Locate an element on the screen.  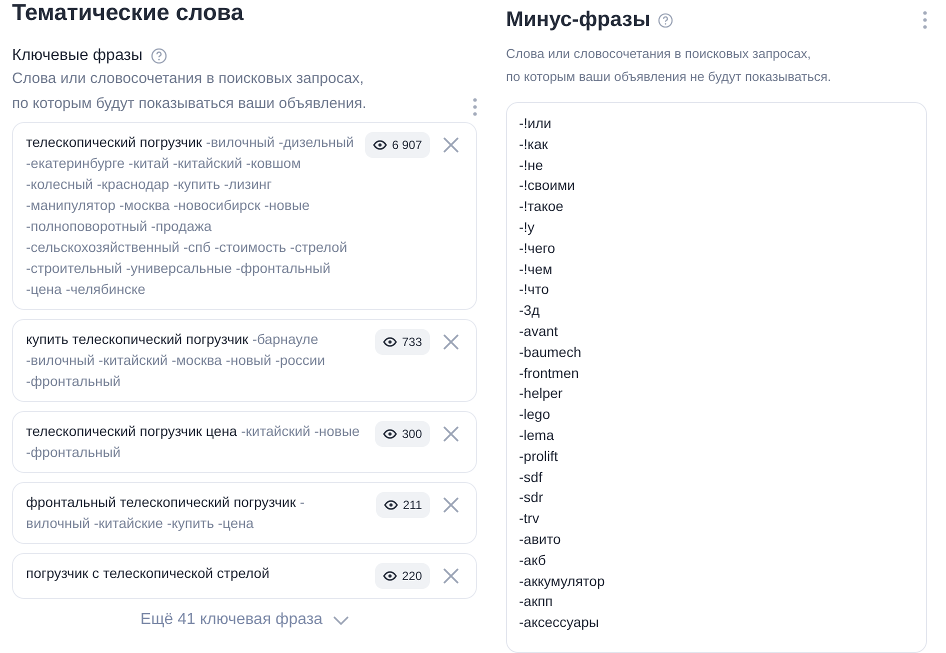
minus-phrase-line: -helper is located at coordinates (541, 394).